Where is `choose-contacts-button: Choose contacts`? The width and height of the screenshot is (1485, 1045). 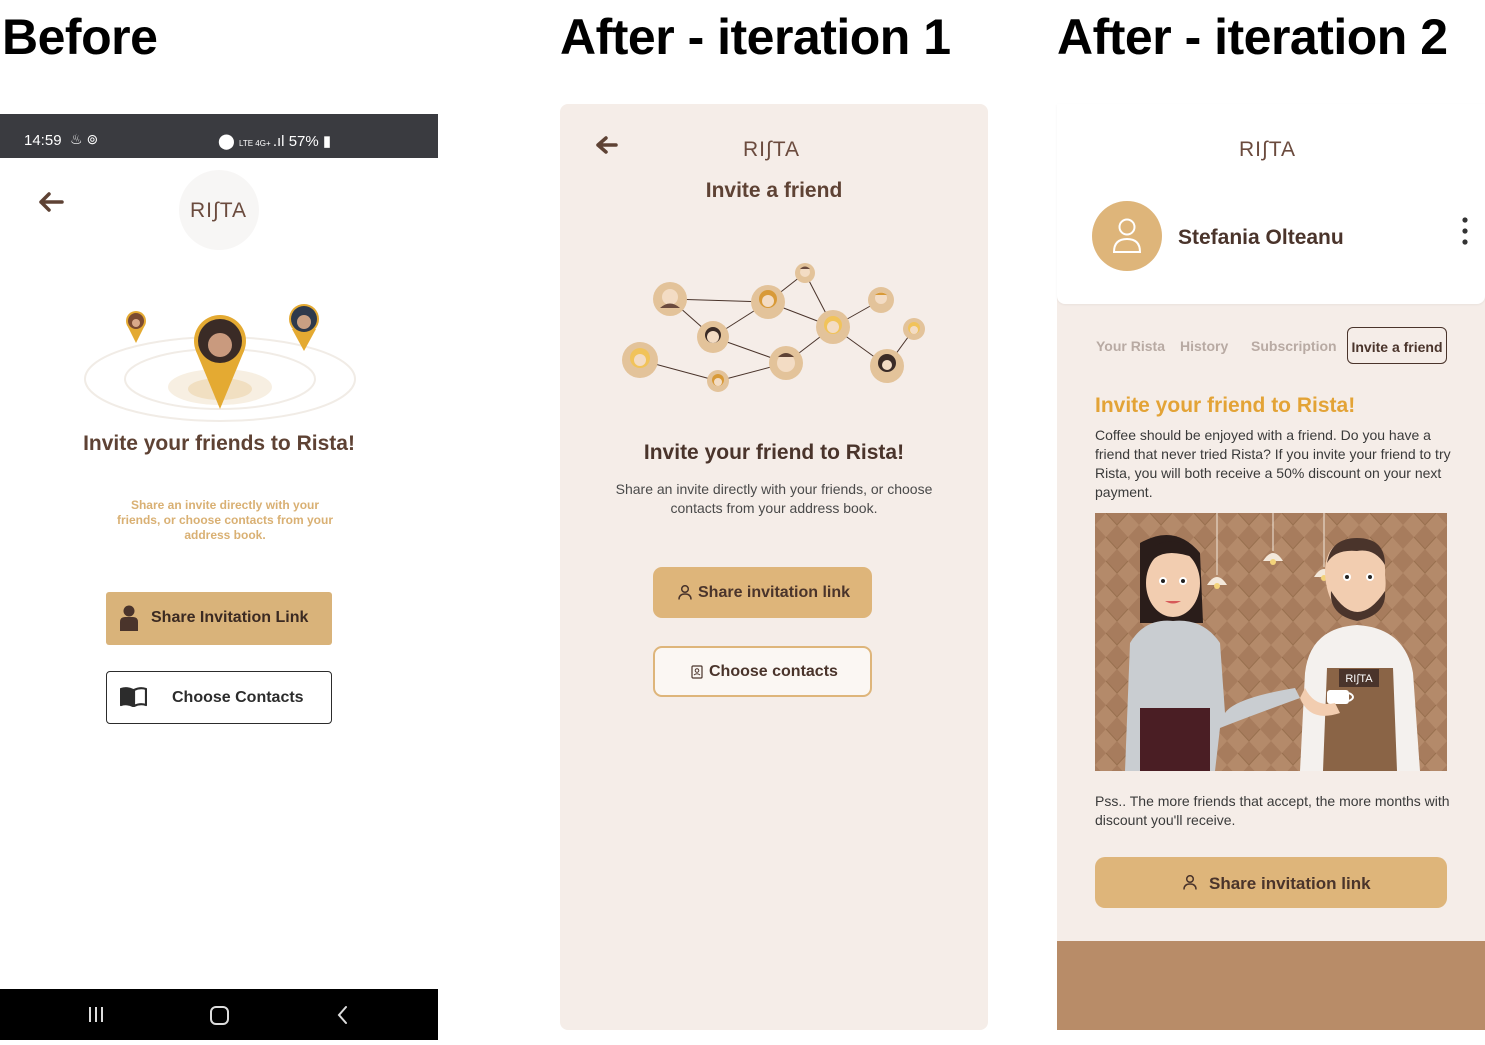
choose-contacts-button: Choose contacts is located at coordinates (762, 671).